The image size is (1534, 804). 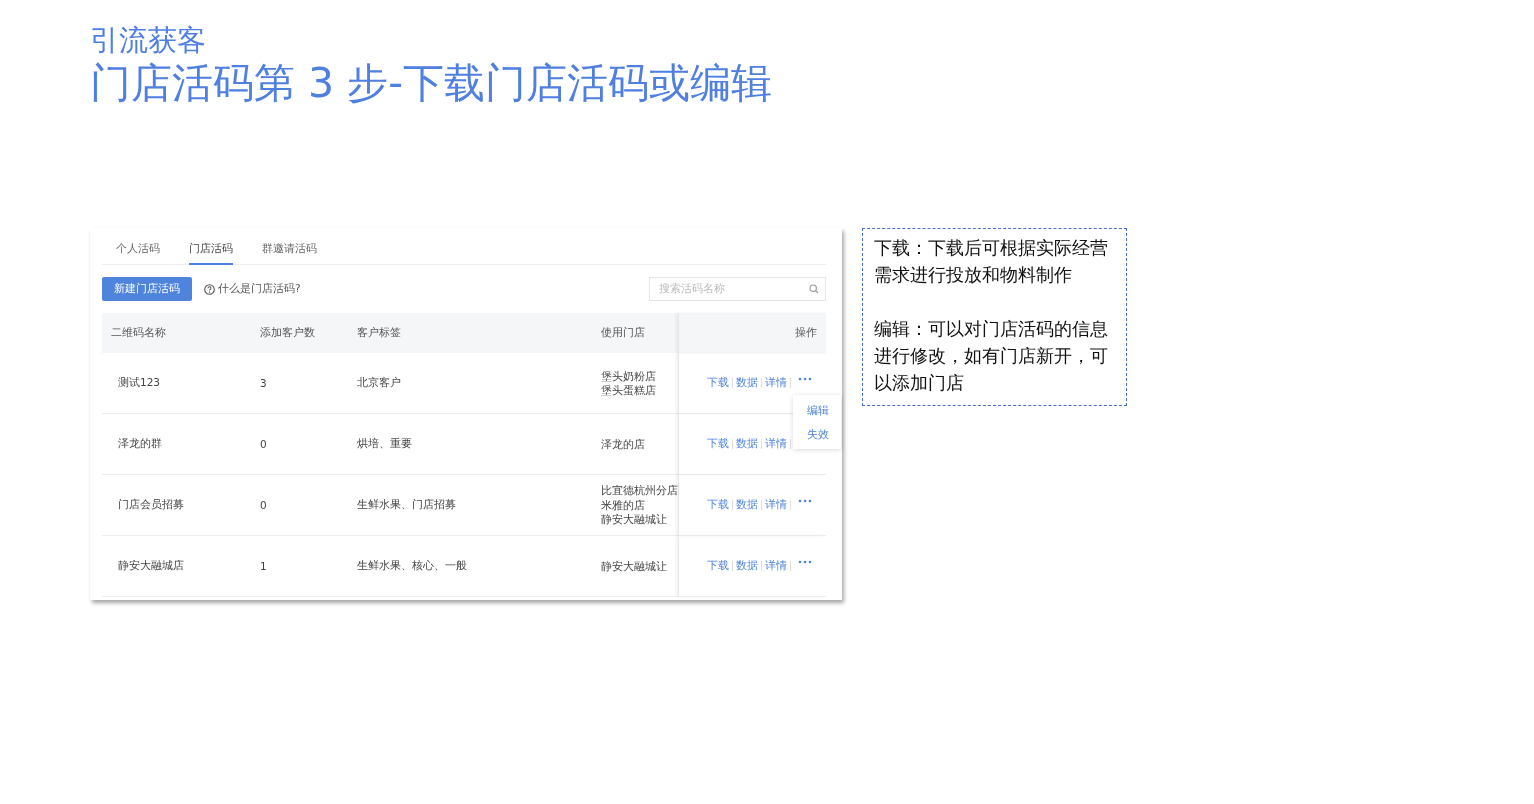 I want to click on search-icon, so click(x=814, y=289).